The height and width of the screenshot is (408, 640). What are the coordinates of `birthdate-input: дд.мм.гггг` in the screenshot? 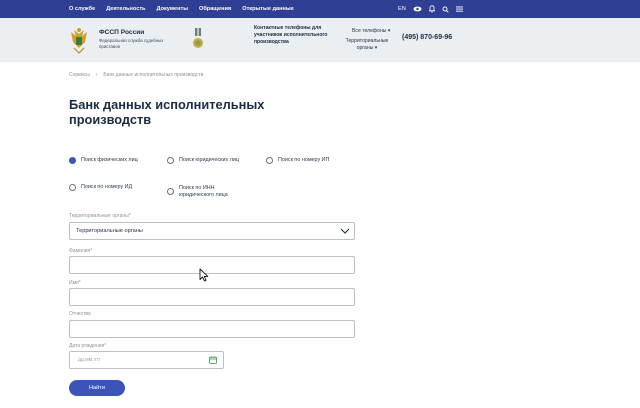 It's located at (146, 360).